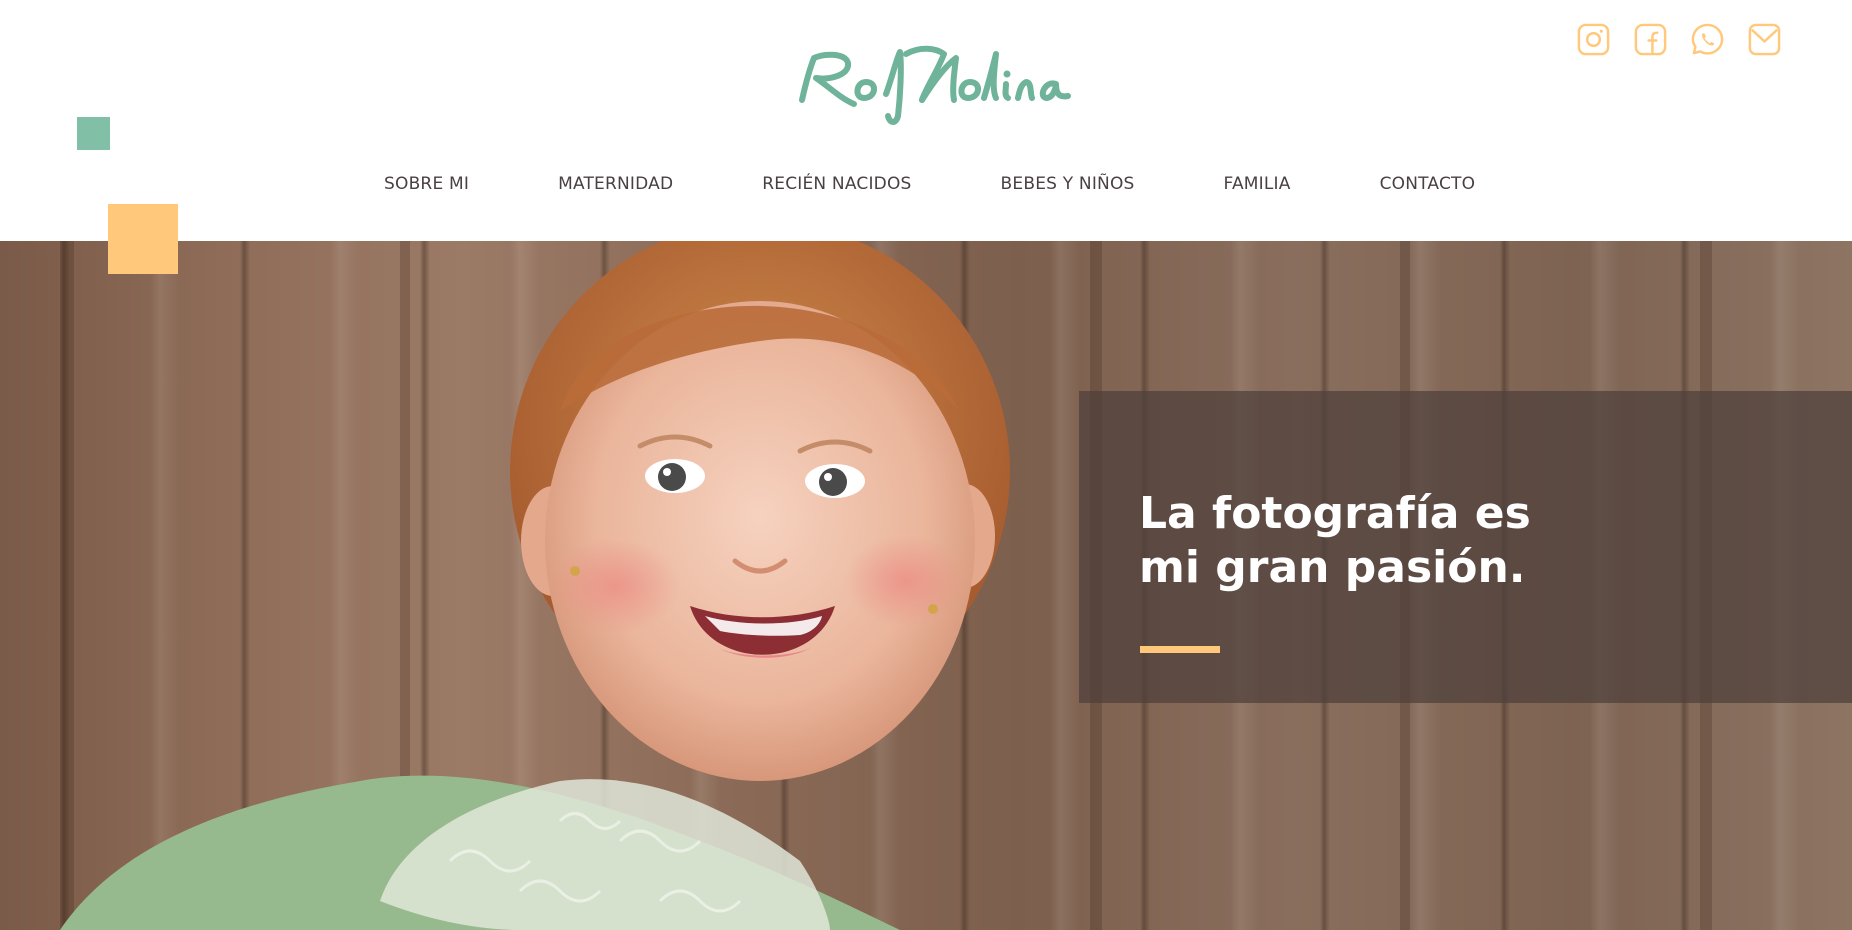  I want to click on facebook-link, so click(1650, 39).